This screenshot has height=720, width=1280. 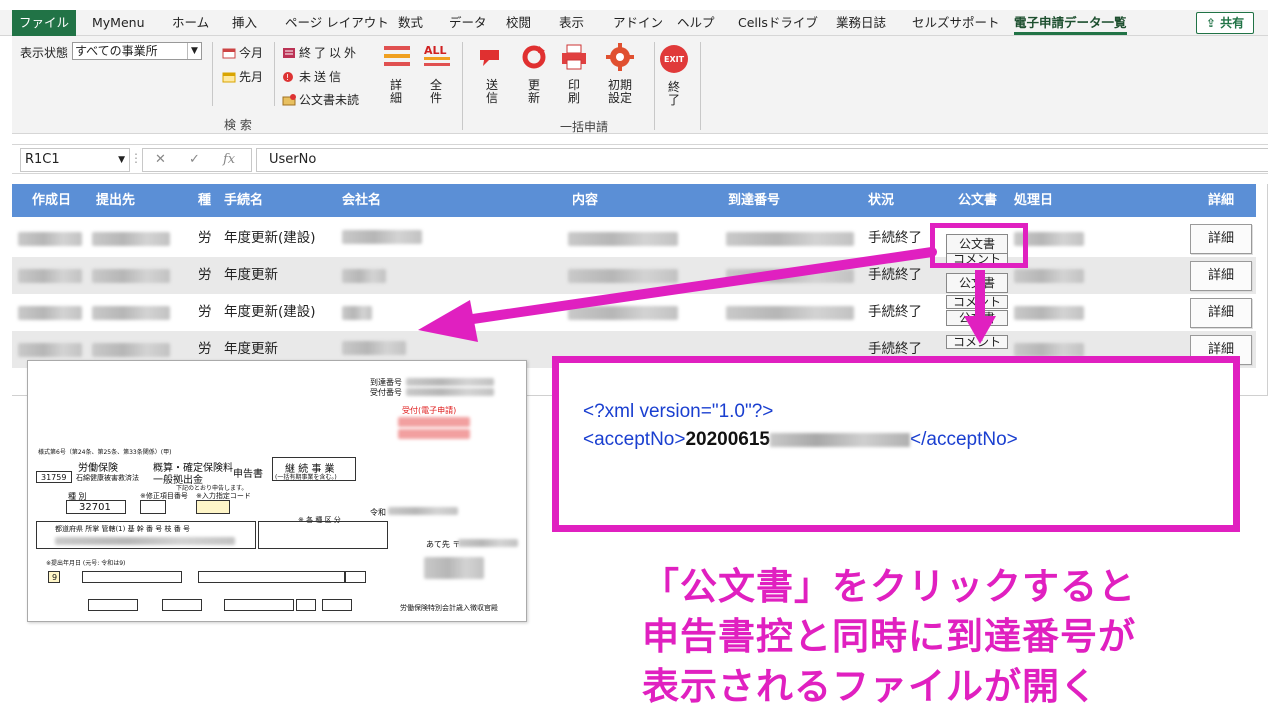 I want to click on reiwa-label: 令和, so click(x=378, y=512).